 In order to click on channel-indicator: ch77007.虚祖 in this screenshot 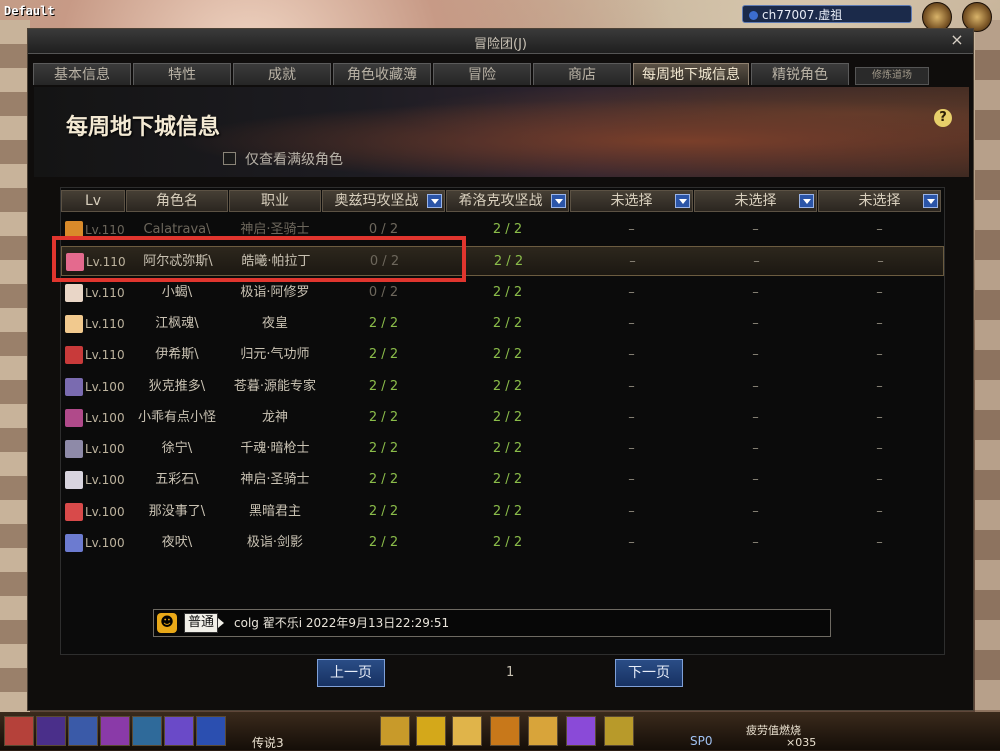, I will do `click(827, 14)`.